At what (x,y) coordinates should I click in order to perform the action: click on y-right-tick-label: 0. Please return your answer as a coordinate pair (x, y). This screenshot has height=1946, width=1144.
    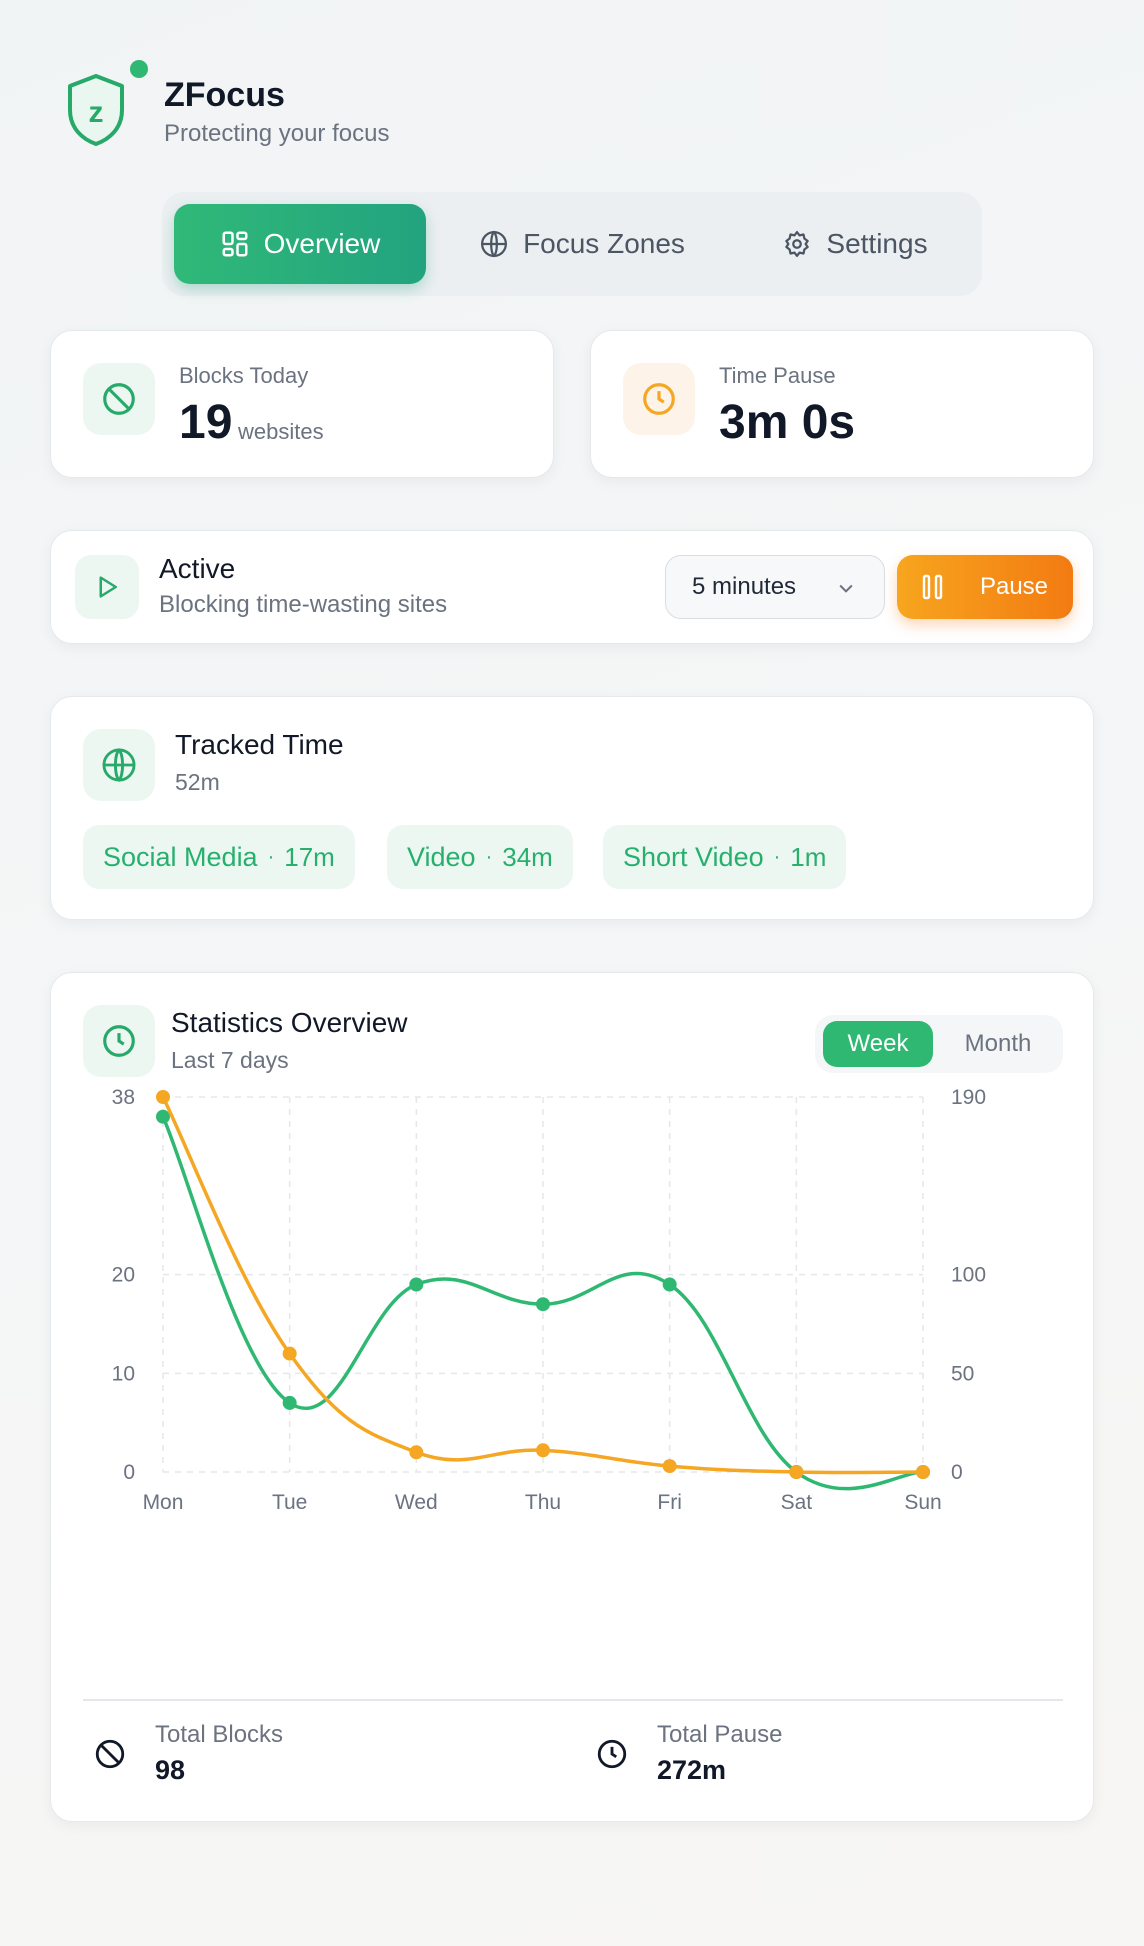
    Looking at the image, I should click on (957, 1472).